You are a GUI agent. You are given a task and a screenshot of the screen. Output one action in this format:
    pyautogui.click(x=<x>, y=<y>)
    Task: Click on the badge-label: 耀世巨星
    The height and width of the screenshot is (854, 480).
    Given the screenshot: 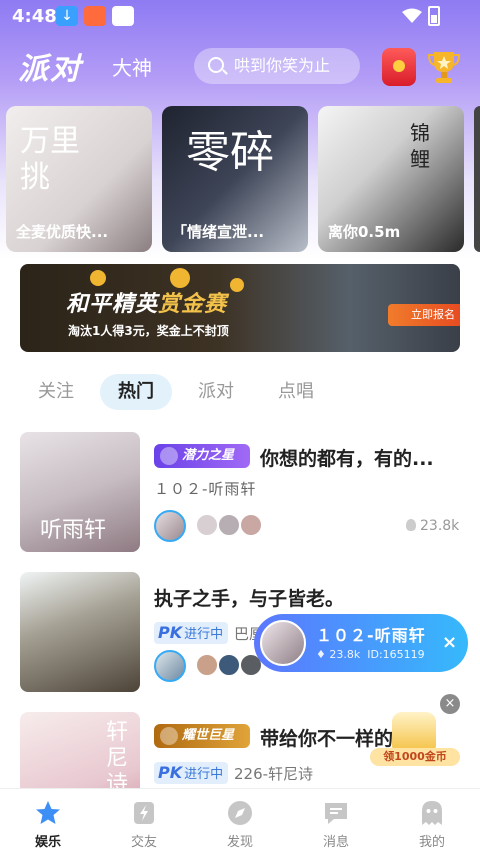 What is the action you would take?
    pyautogui.click(x=208, y=735)
    